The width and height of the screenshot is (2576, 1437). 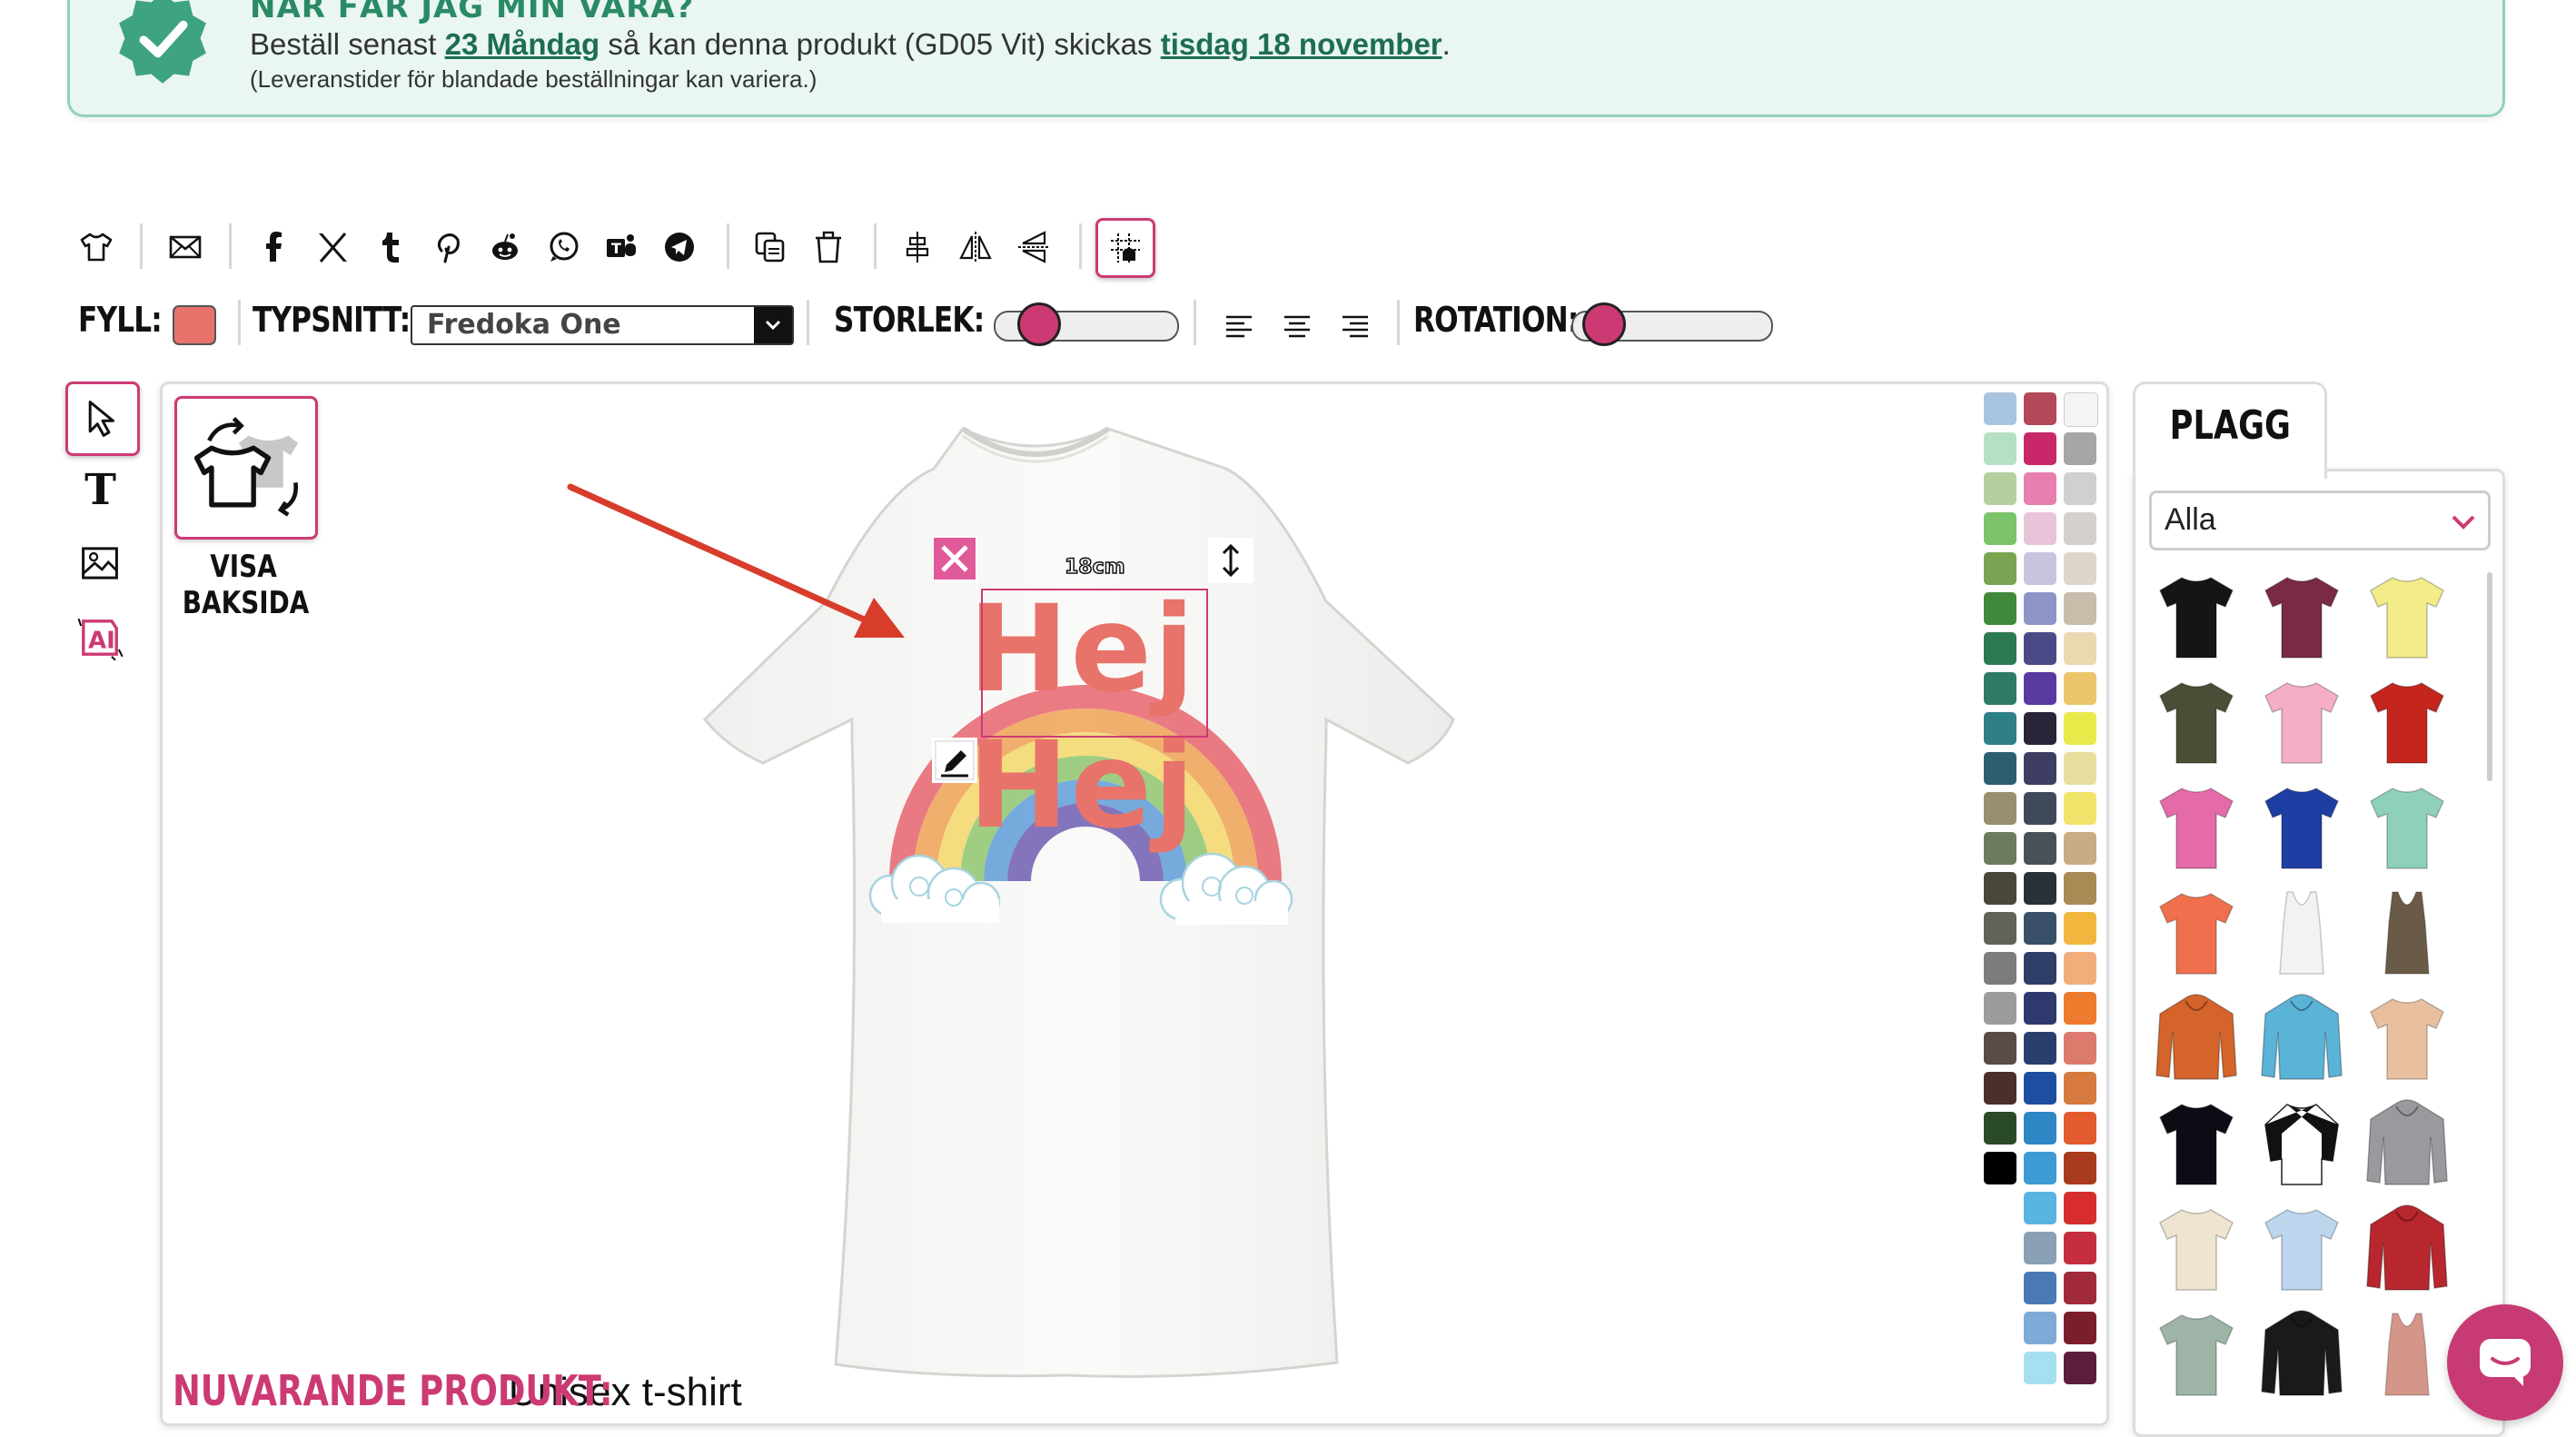 I want to click on ai-icon: AI, so click(x=99, y=637).